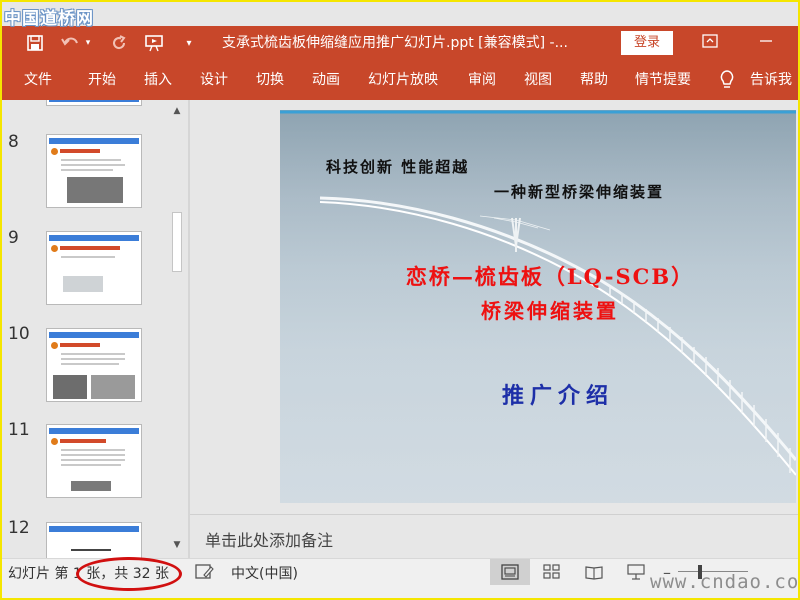 This screenshot has height=600, width=800. What do you see at coordinates (269, 540) in the screenshot?
I see `notes-placeholder: 单击此处添加备注` at bounding box center [269, 540].